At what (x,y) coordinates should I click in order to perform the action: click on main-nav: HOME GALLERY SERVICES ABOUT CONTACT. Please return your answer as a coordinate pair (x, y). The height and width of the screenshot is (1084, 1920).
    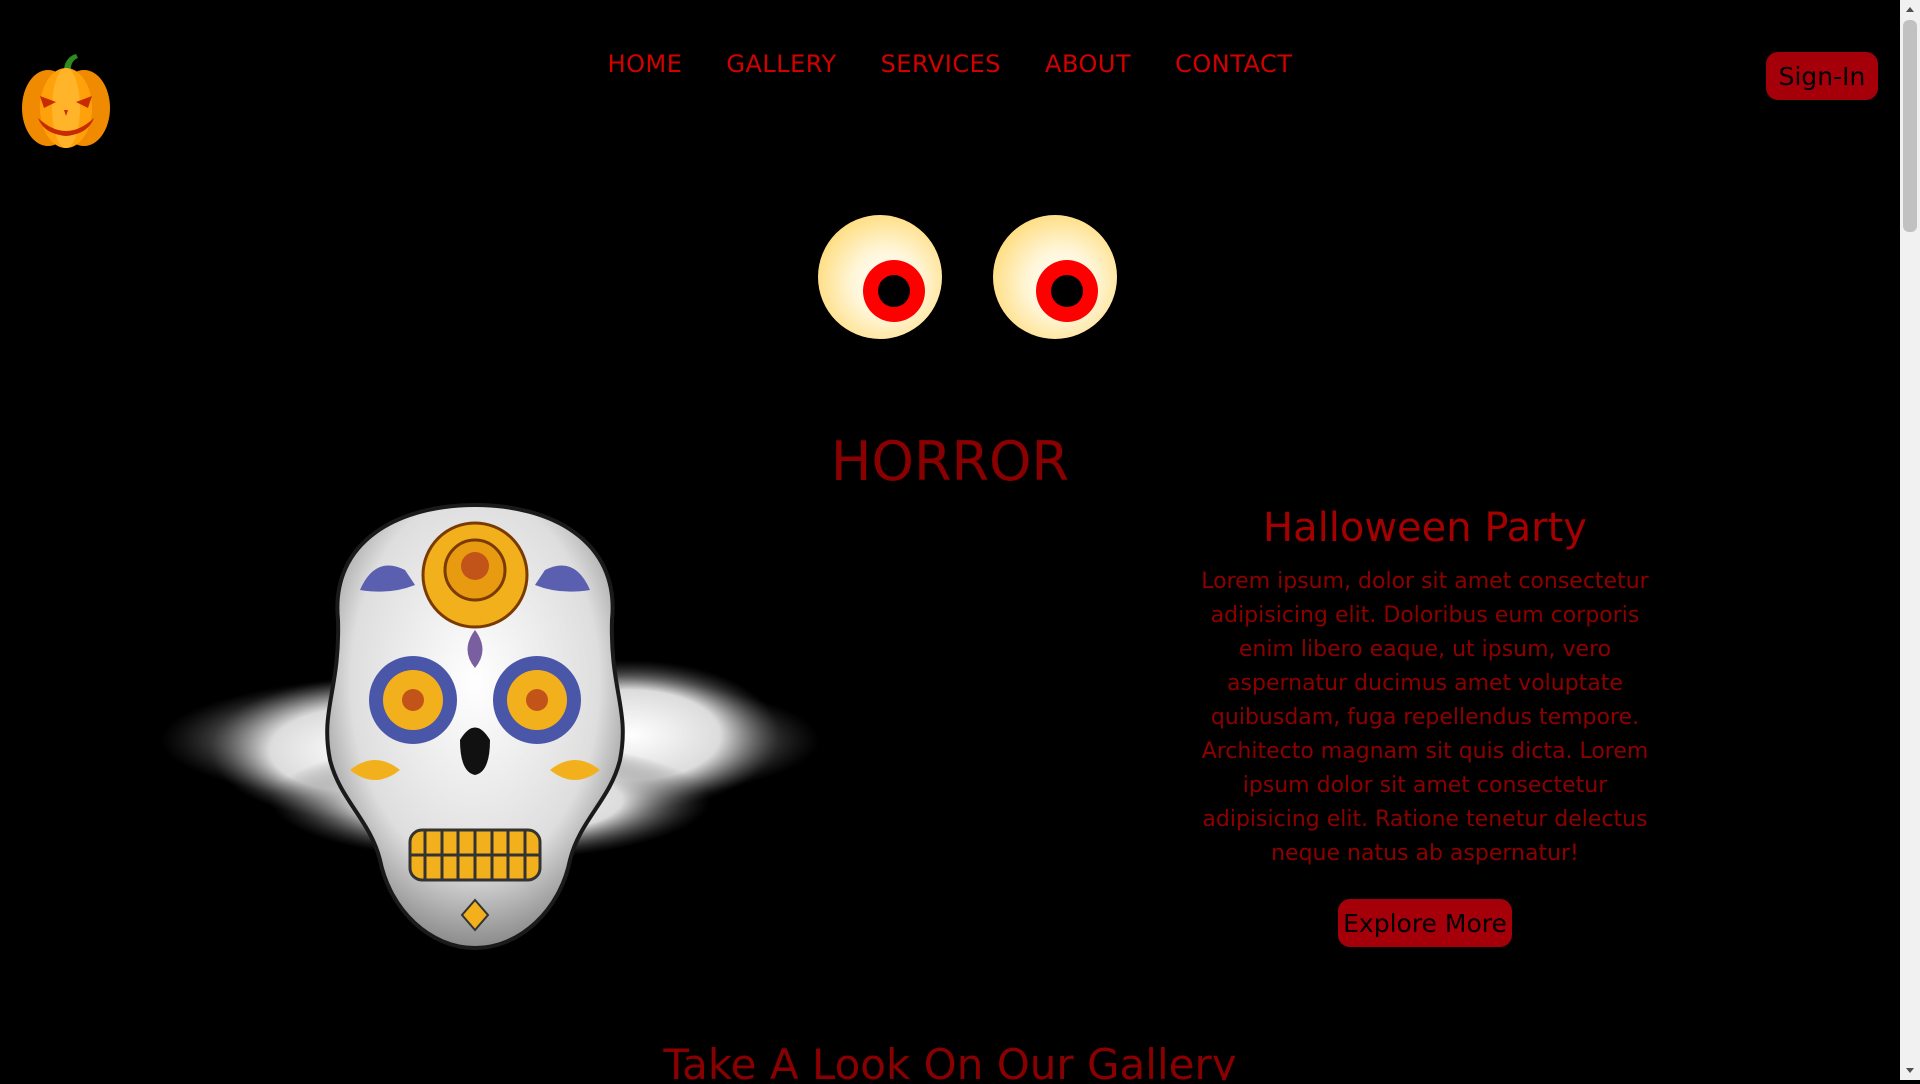
    Looking at the image, I should click on (950, 64).